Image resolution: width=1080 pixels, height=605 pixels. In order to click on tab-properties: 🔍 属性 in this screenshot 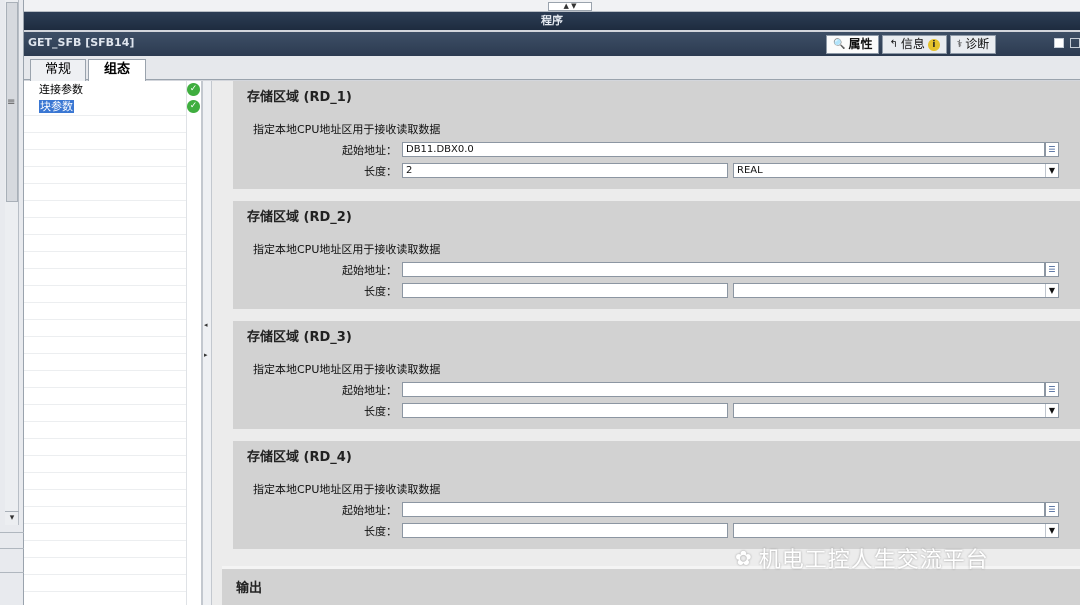, I will do `click(853, 44)`.